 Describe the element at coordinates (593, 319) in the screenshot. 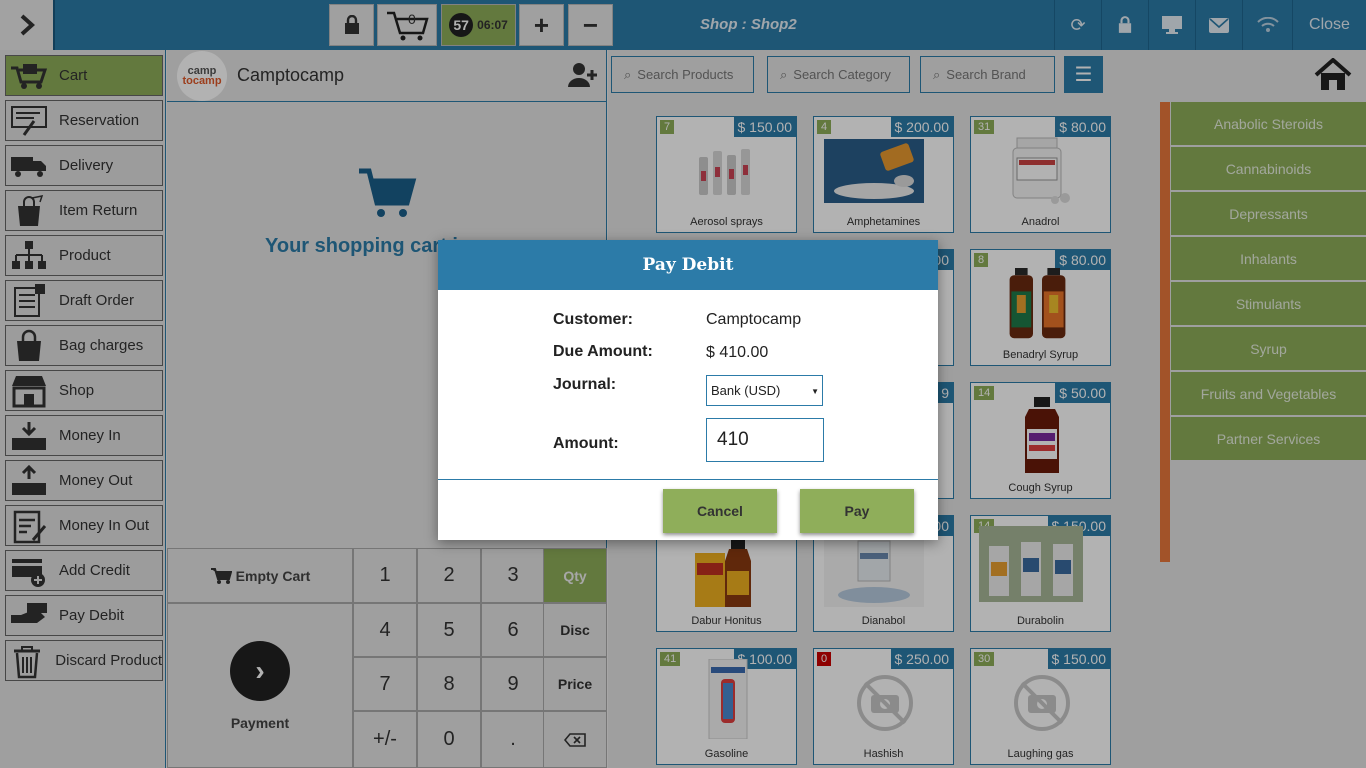

I see `customer-label: Customer:` at that location.